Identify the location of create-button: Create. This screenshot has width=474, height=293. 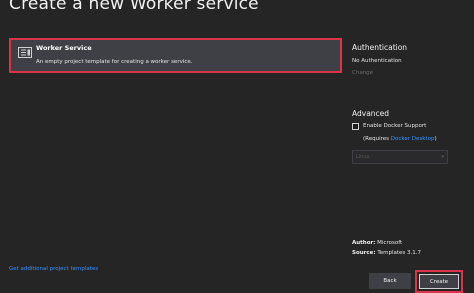
(439, 281).